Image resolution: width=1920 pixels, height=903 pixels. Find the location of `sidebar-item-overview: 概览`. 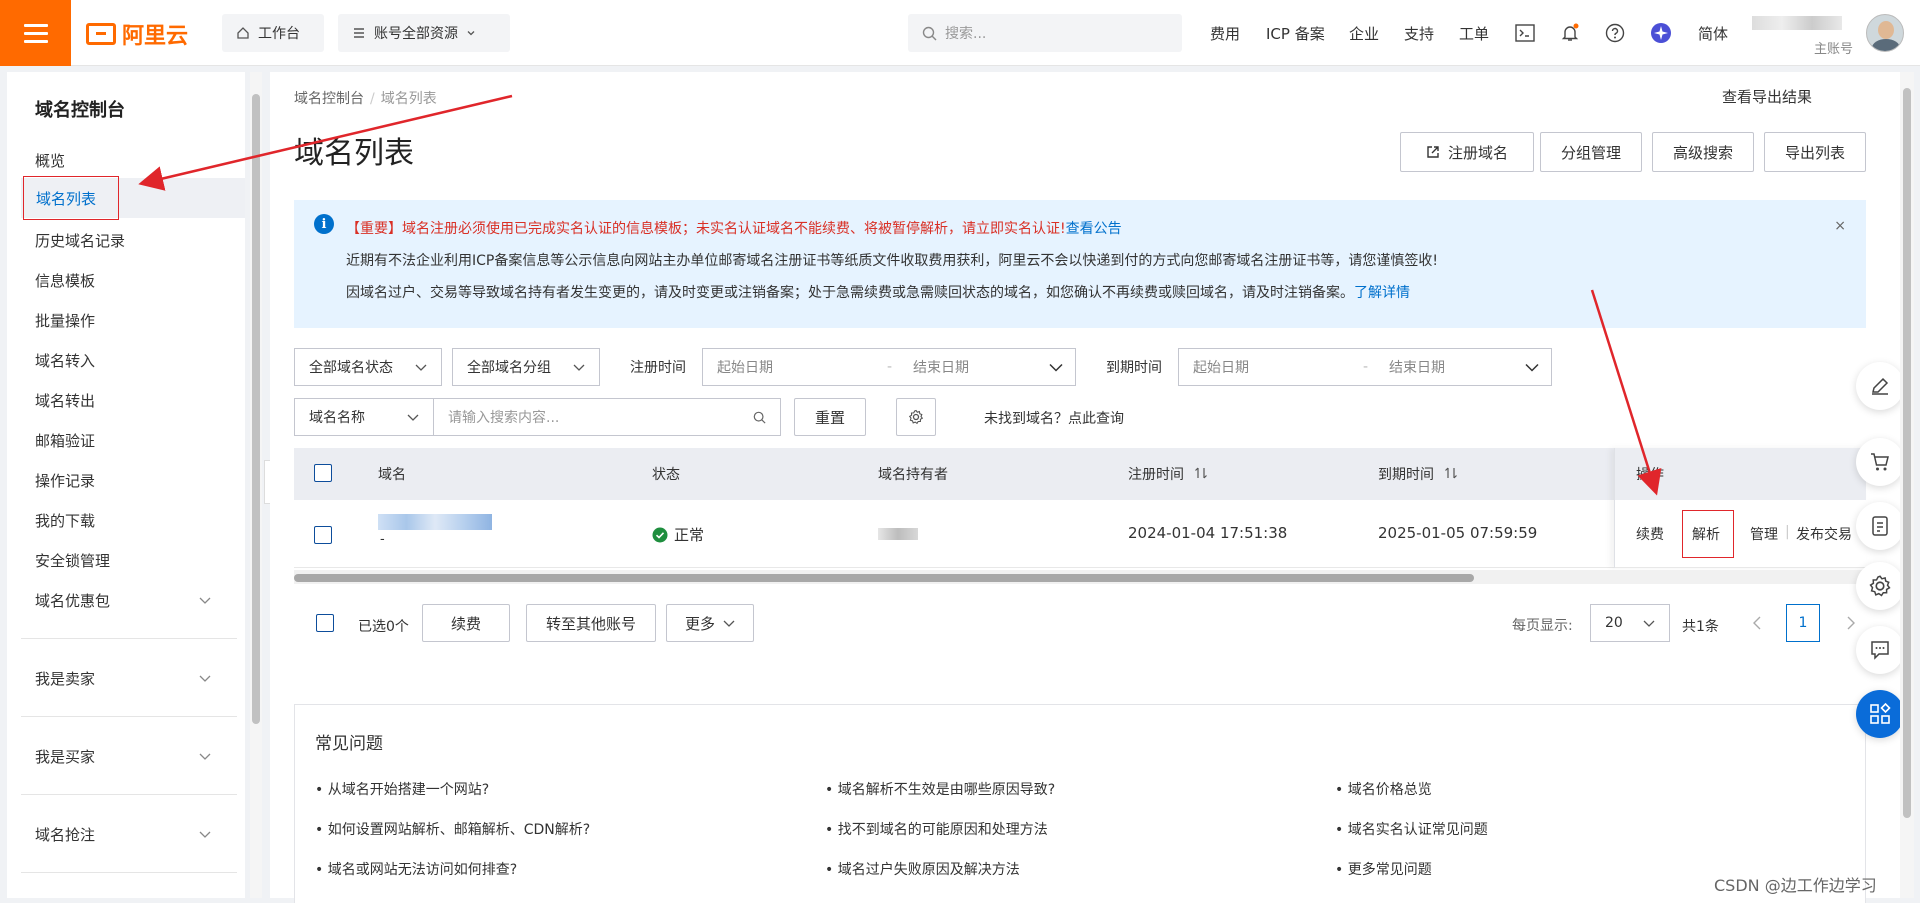

sidebar-item-overview: 概览 is located at coordinates (50, 160).